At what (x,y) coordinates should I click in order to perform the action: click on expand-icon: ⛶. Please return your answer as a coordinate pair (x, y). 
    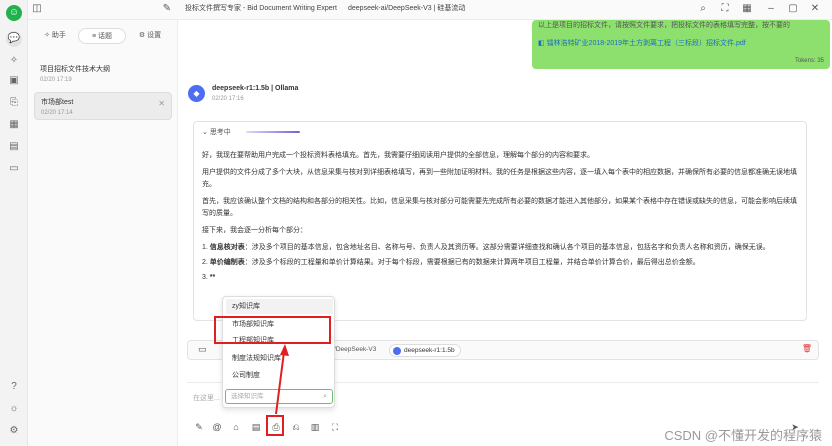
    Looking at the image, I should click on (335, 427).